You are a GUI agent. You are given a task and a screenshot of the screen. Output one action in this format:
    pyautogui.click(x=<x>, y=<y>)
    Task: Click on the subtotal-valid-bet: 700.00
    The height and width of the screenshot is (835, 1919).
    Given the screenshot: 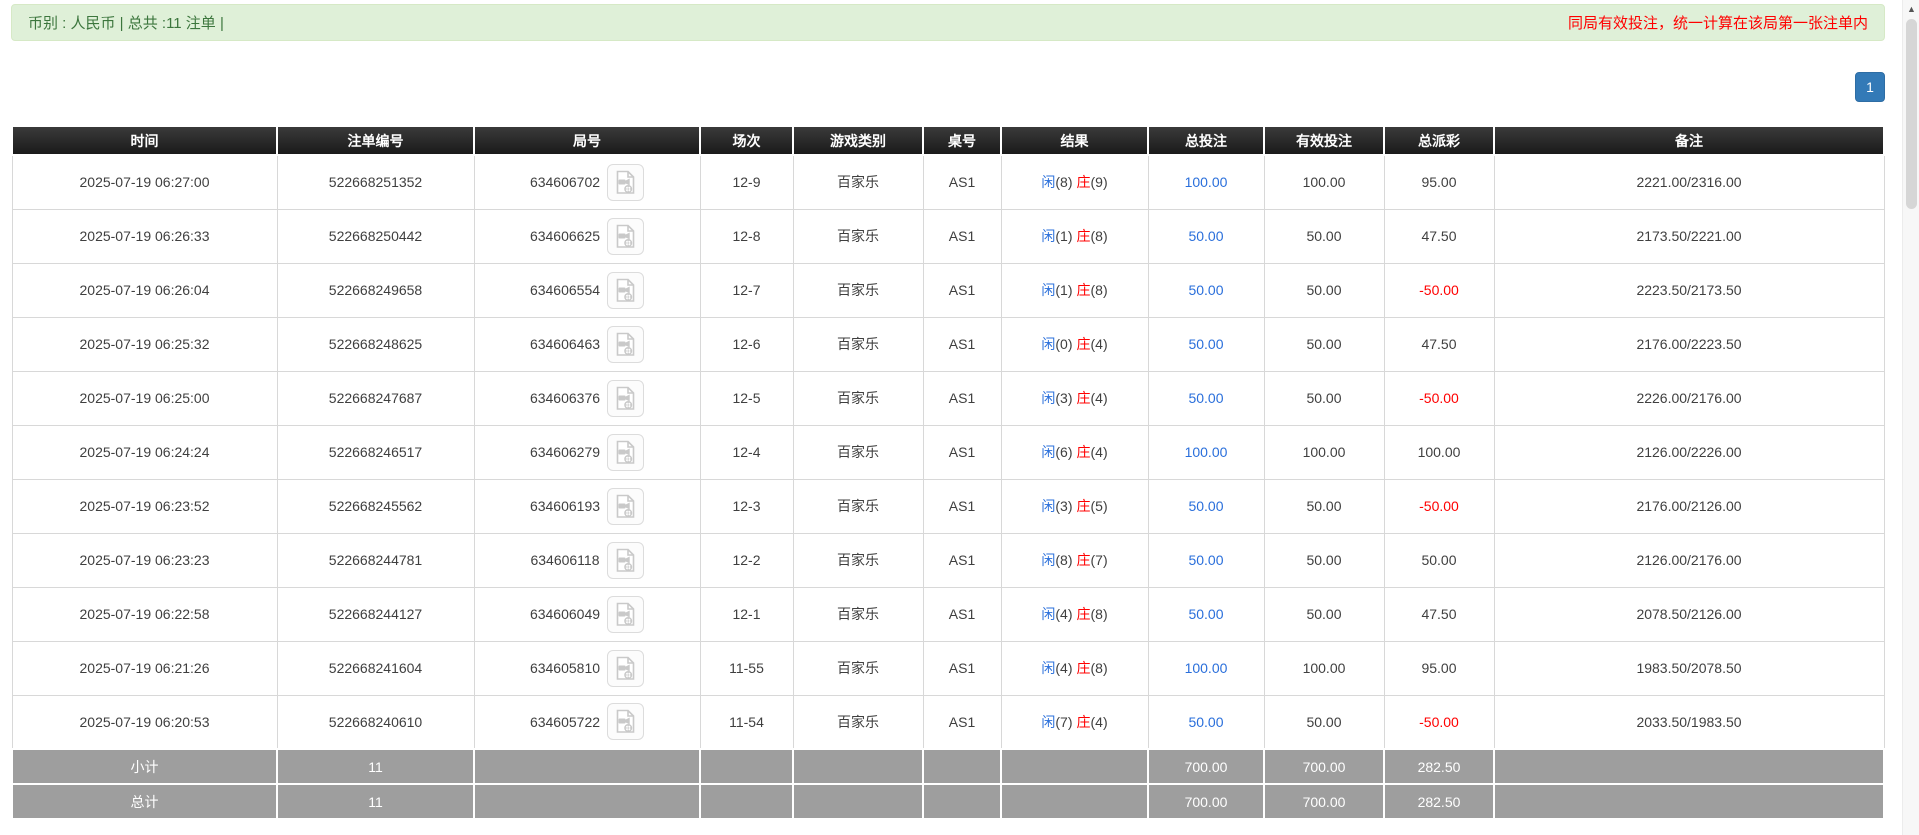 What is the action you would take?
    pyautogui.click(x=1324, y=766)
    